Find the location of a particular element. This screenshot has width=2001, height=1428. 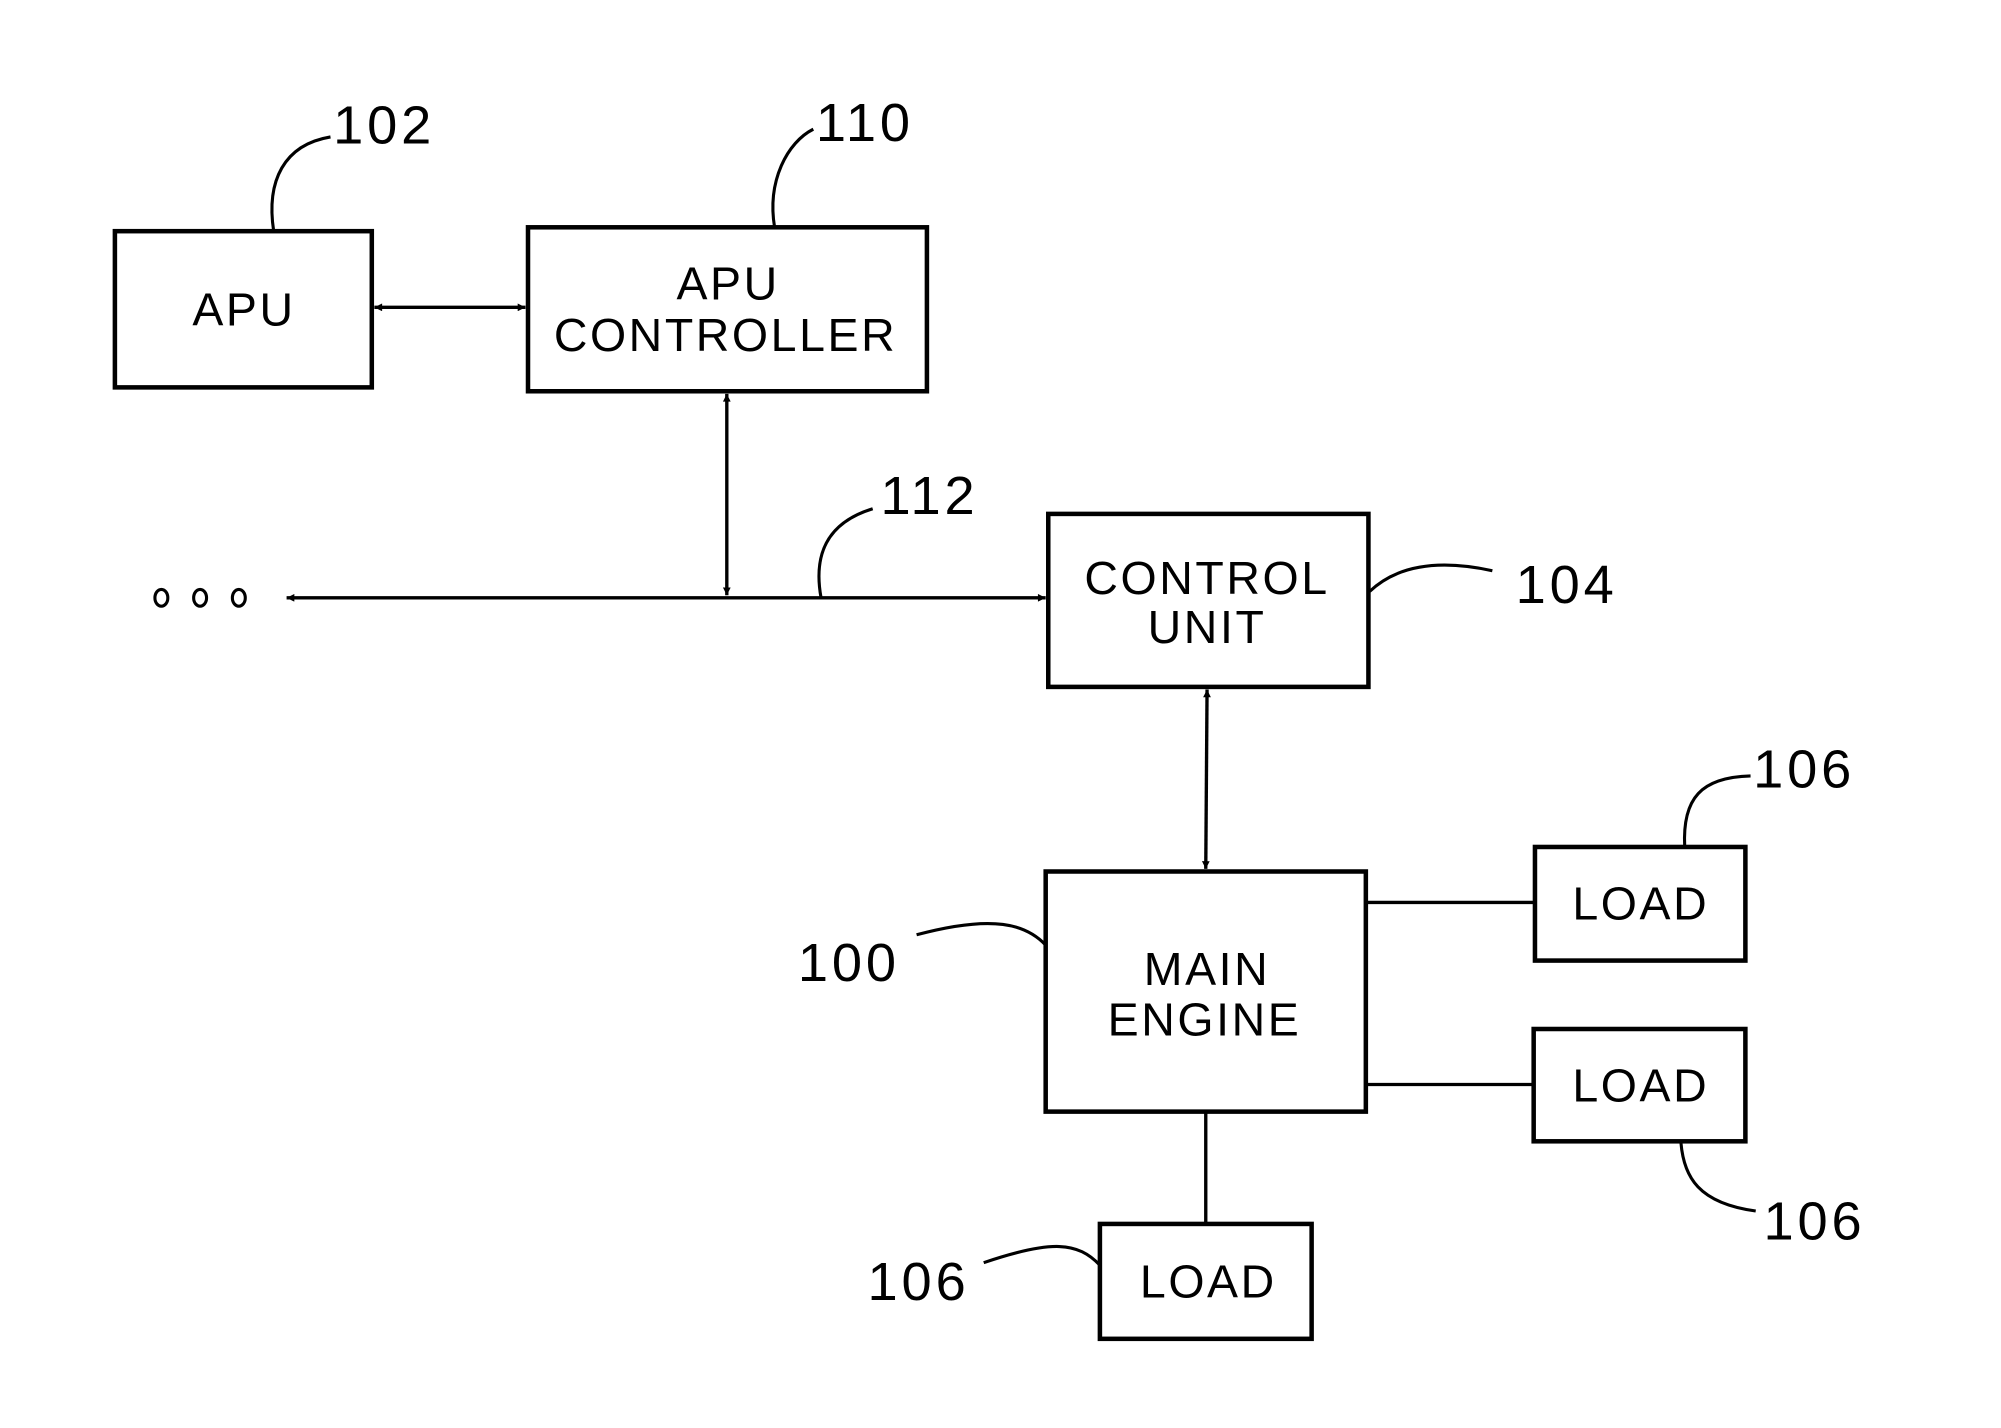

load-1-ref-leader is located at coordinates (1716, 811).